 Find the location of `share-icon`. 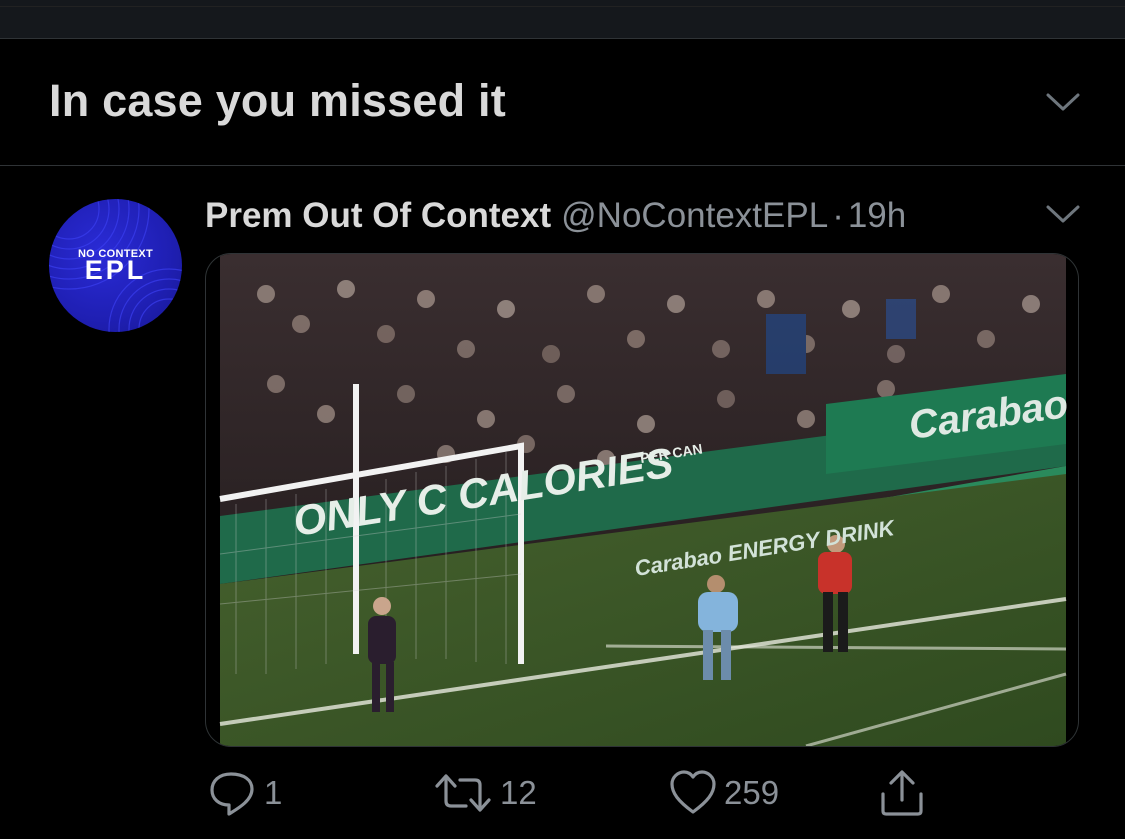

share-icon is located at coordinates (902, 793).